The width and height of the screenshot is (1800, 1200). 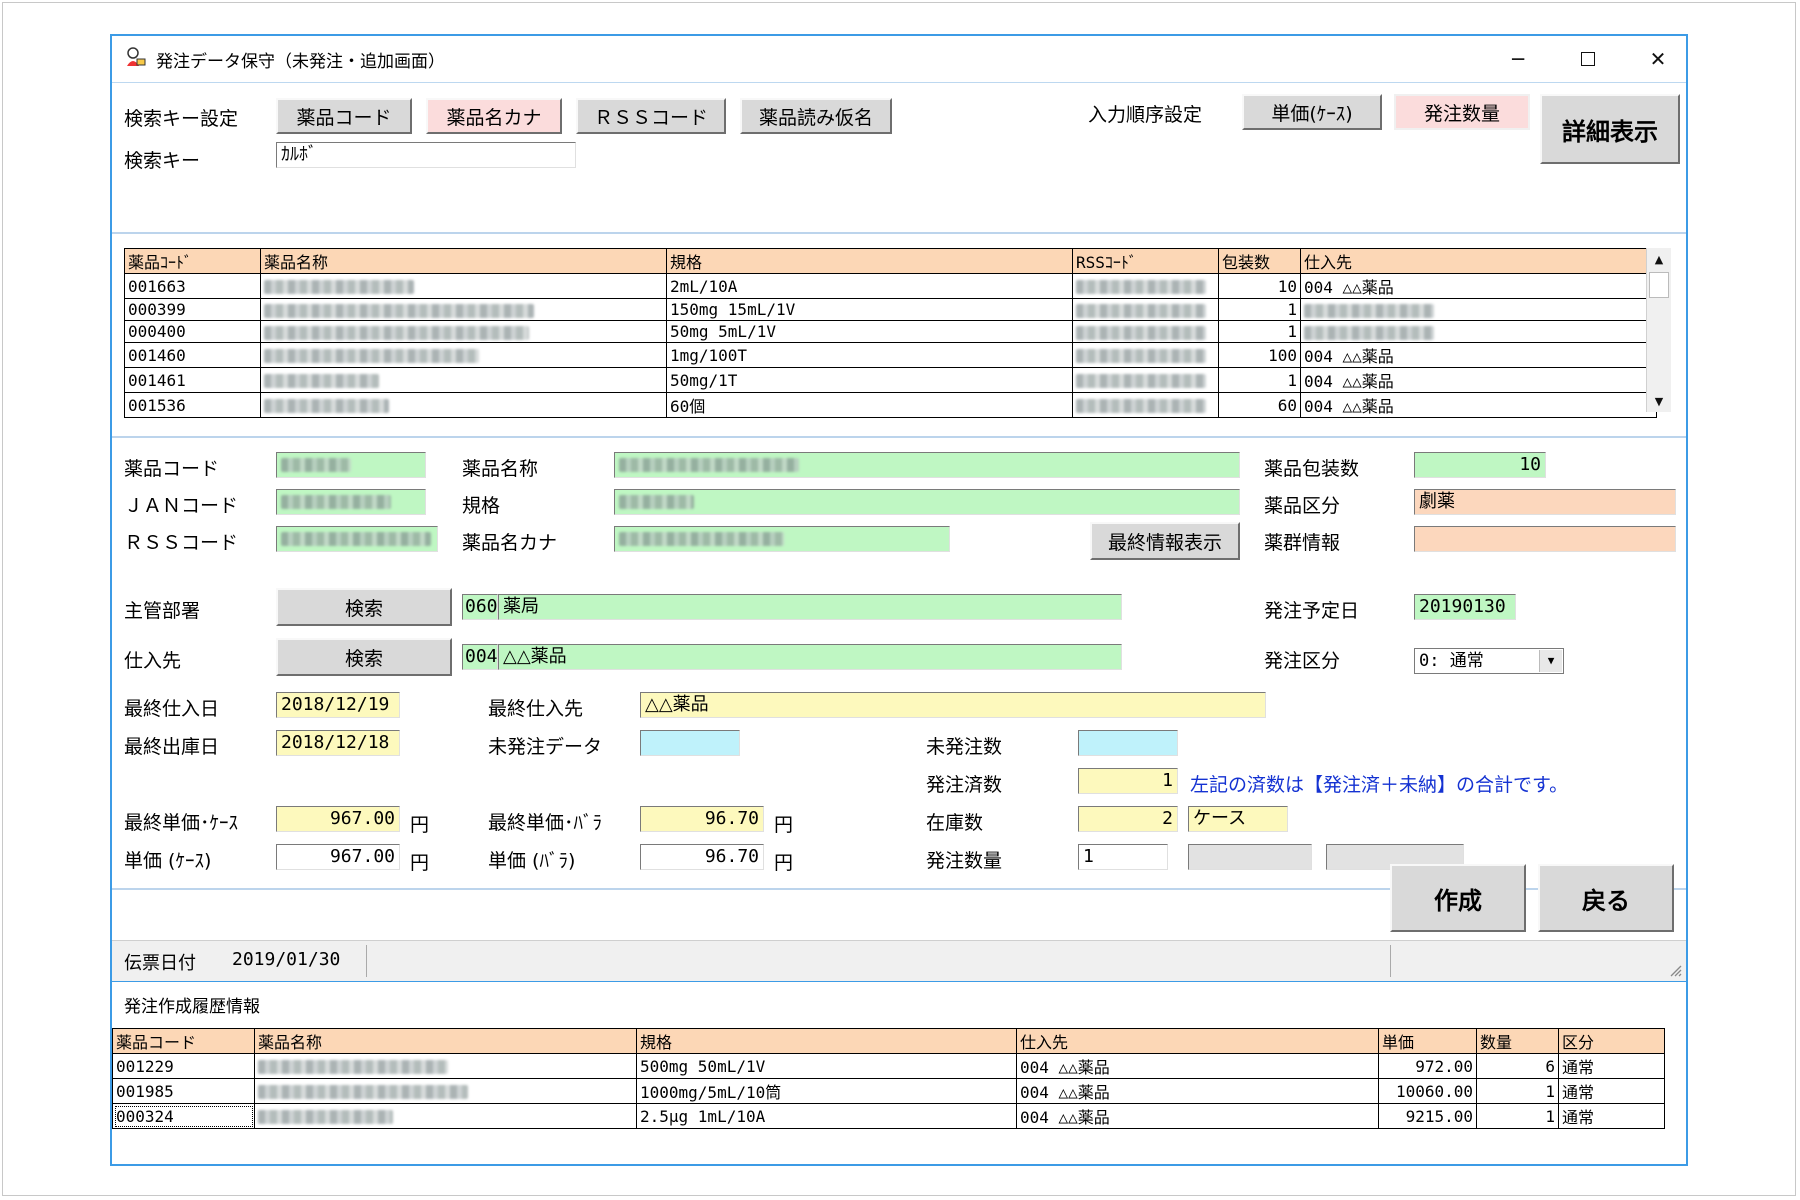 What do you see at coordinates (810, 607) in the screenshot?
I see `dept-name-field: 薬局` at bounding box center [810, 607].